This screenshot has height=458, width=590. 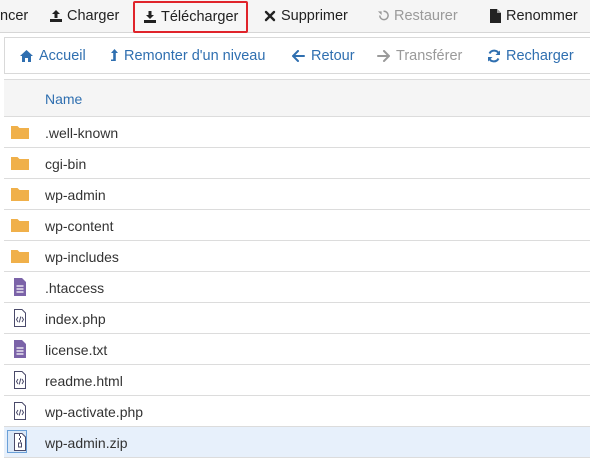 I want to click on home-label: Accueil, so click(x=62, y=55).